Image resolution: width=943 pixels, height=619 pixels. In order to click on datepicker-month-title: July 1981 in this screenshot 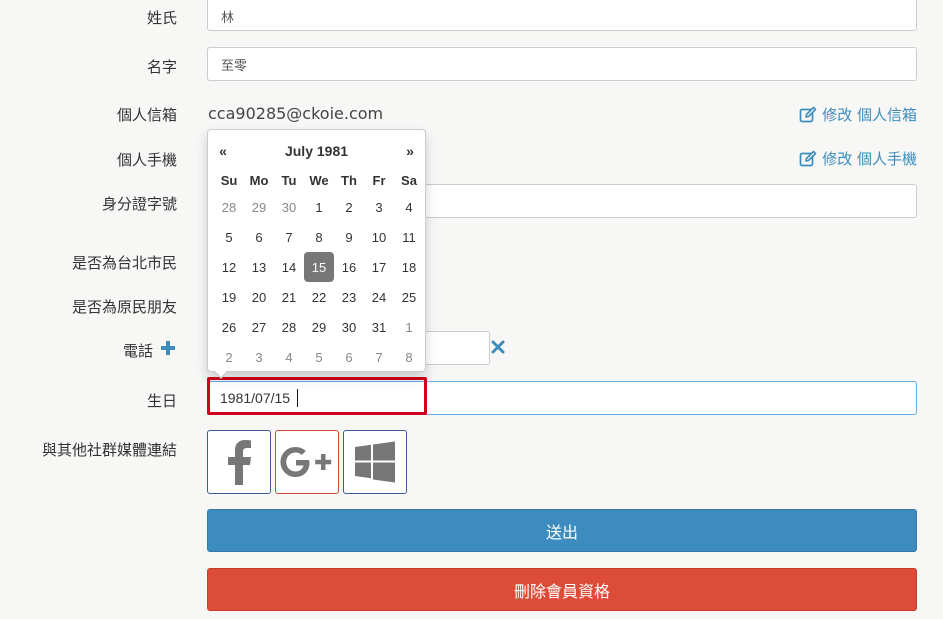, I will do `click(316, 151)`.